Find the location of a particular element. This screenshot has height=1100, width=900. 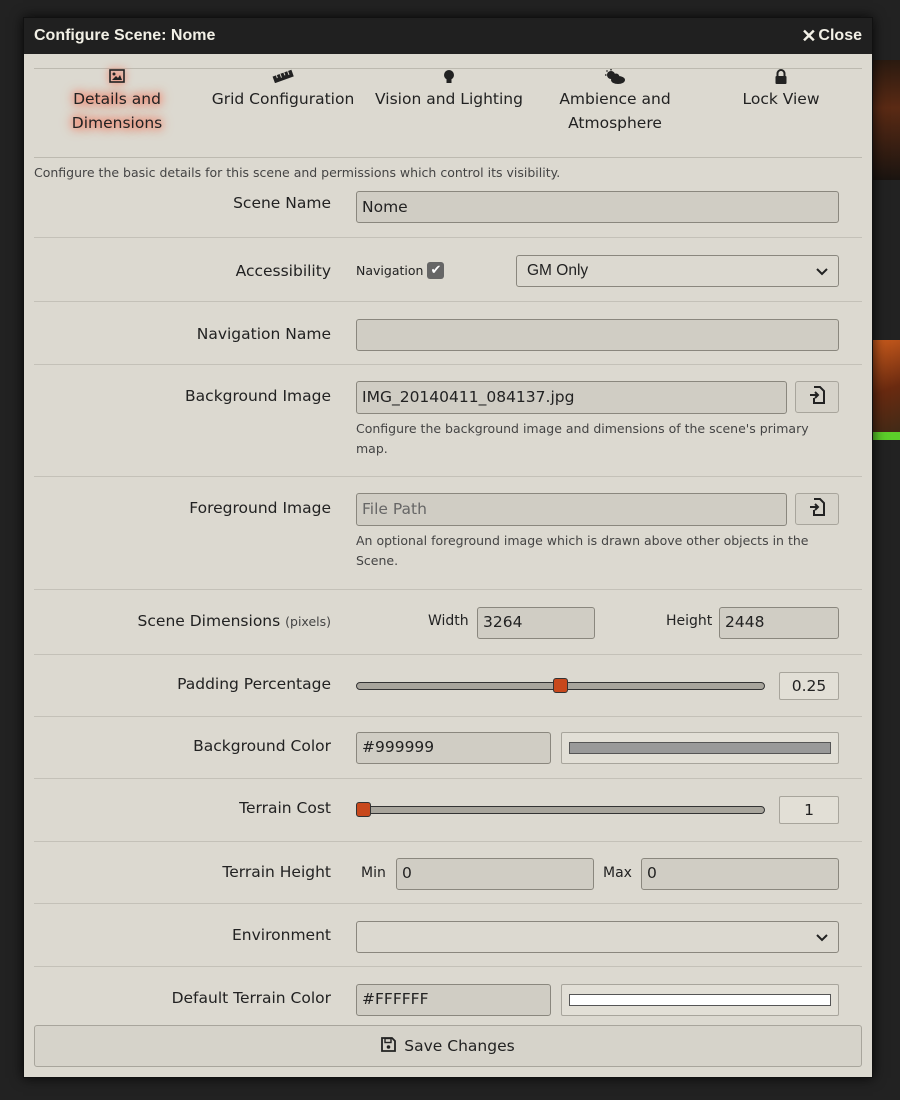

lock-icon is located at coordinates (781, 78).